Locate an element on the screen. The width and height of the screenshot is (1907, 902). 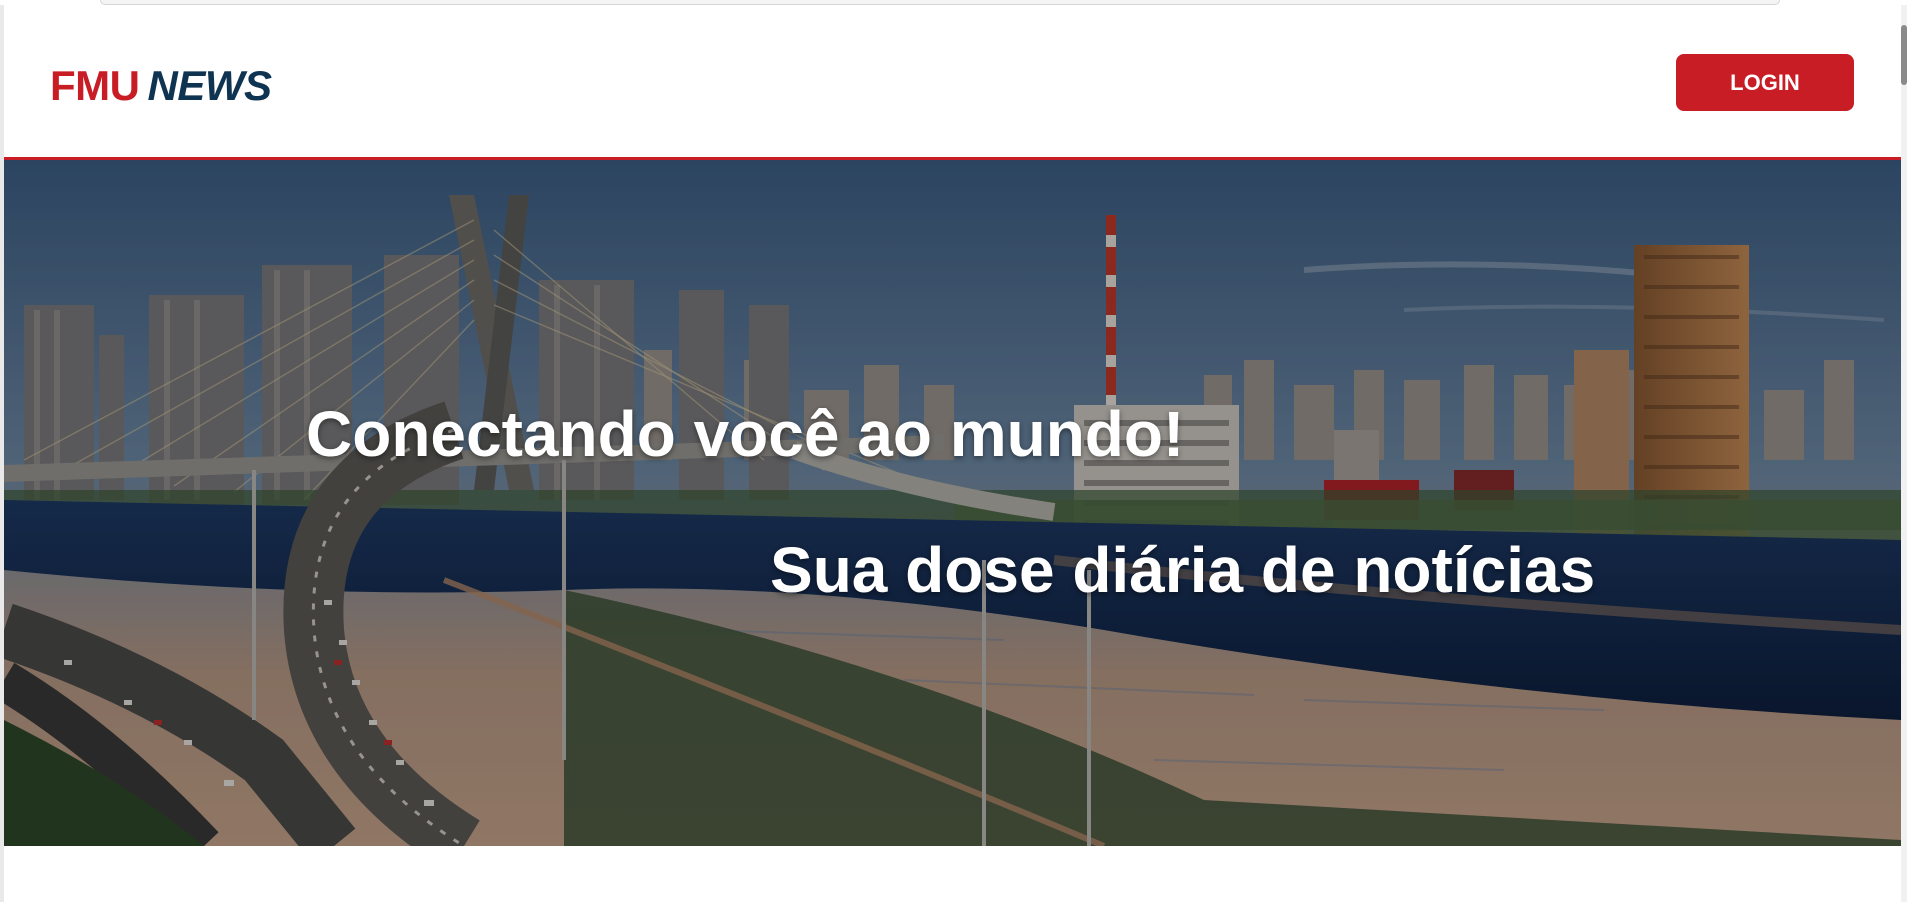
logo-news-text: NEWS is located at coordinates (209, 85).